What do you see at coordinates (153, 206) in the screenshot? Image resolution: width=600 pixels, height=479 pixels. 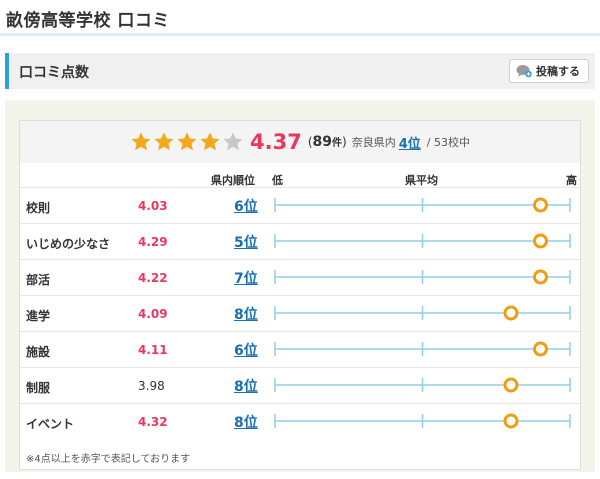 I see `category-score: 4.03` at bounding box center [153, 206].